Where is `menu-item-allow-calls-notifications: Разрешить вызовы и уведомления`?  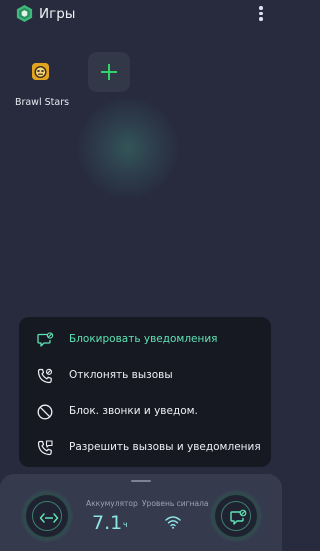 menu-item-allow-calls-notifications: Разрешить вызовы и уведомления is located at coordinates (145, 448).